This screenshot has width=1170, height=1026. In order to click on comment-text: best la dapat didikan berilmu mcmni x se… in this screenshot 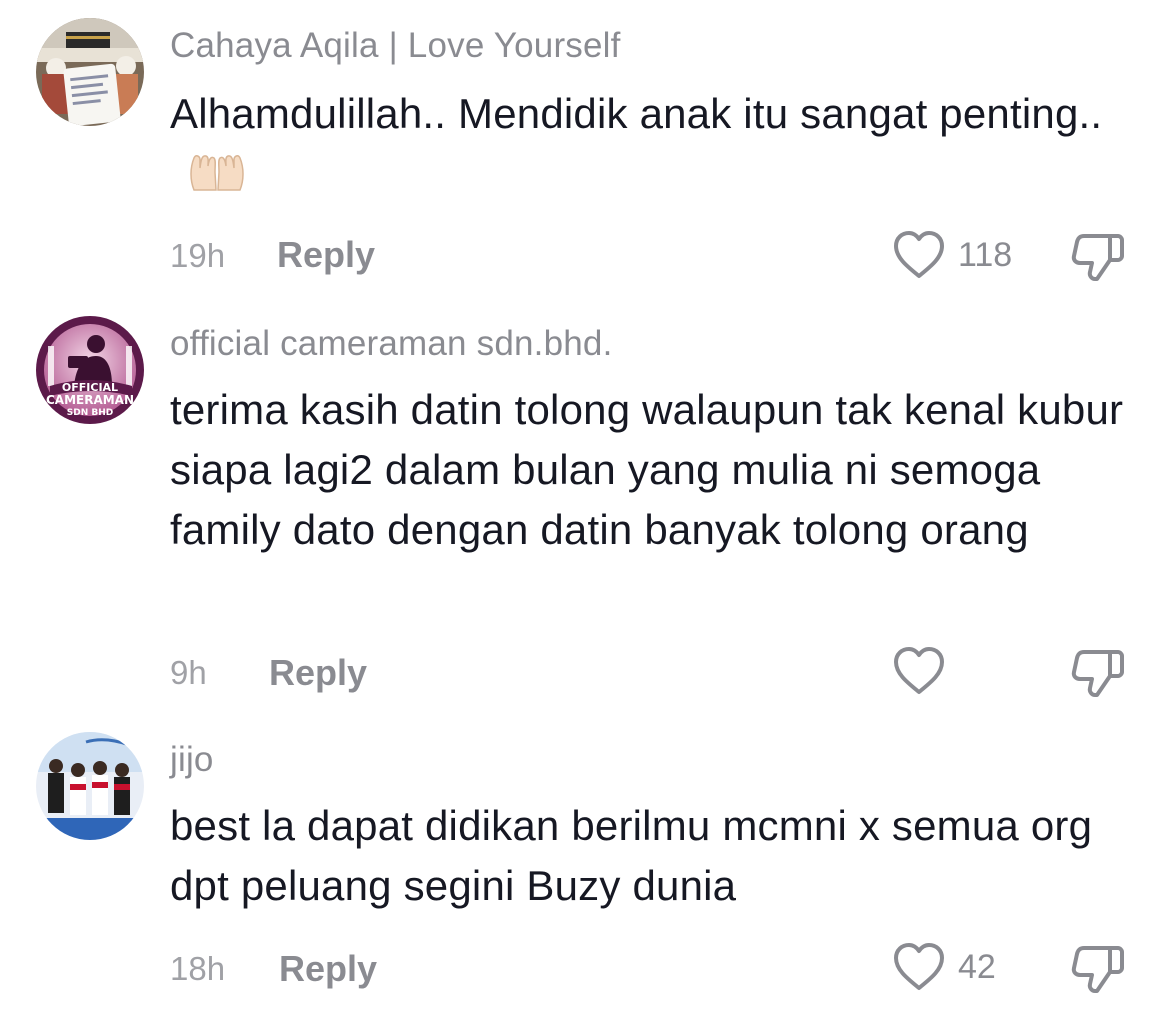, I will do `click(631, 855)`.